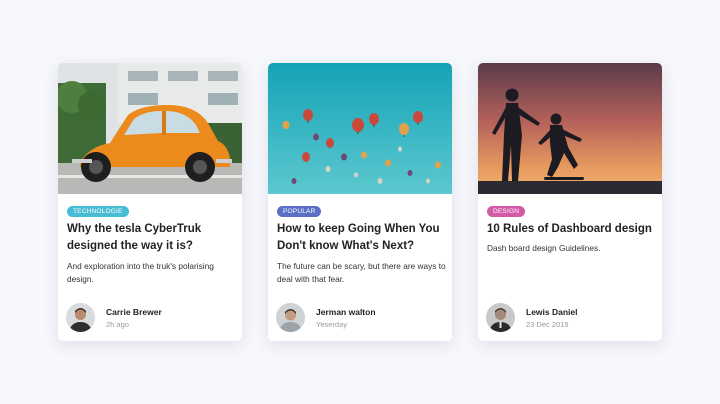 The width and height of the screenshot is (720, 404). What do you see at coordinates (361, 318) in the screenshot?
I see `author-info: Jerman walton Yeserday` at bounding box center [361, 318].